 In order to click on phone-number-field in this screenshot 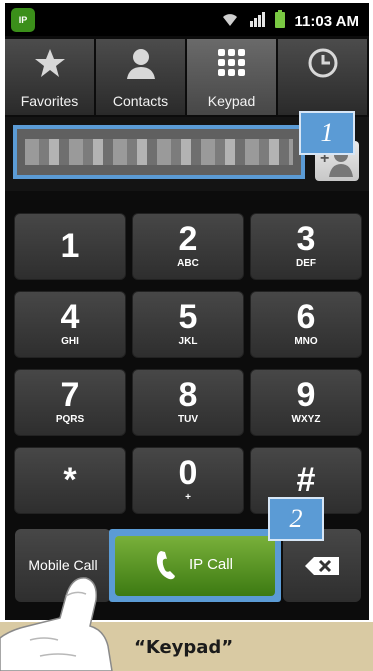, I will do `click(159, 152)`.